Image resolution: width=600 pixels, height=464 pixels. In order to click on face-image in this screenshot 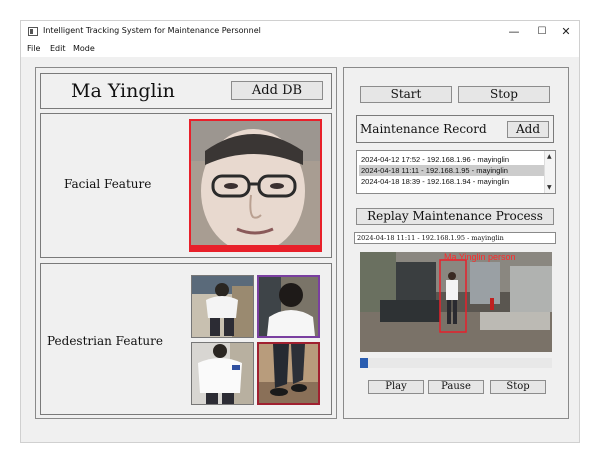, I will do `click(255, 185)`.